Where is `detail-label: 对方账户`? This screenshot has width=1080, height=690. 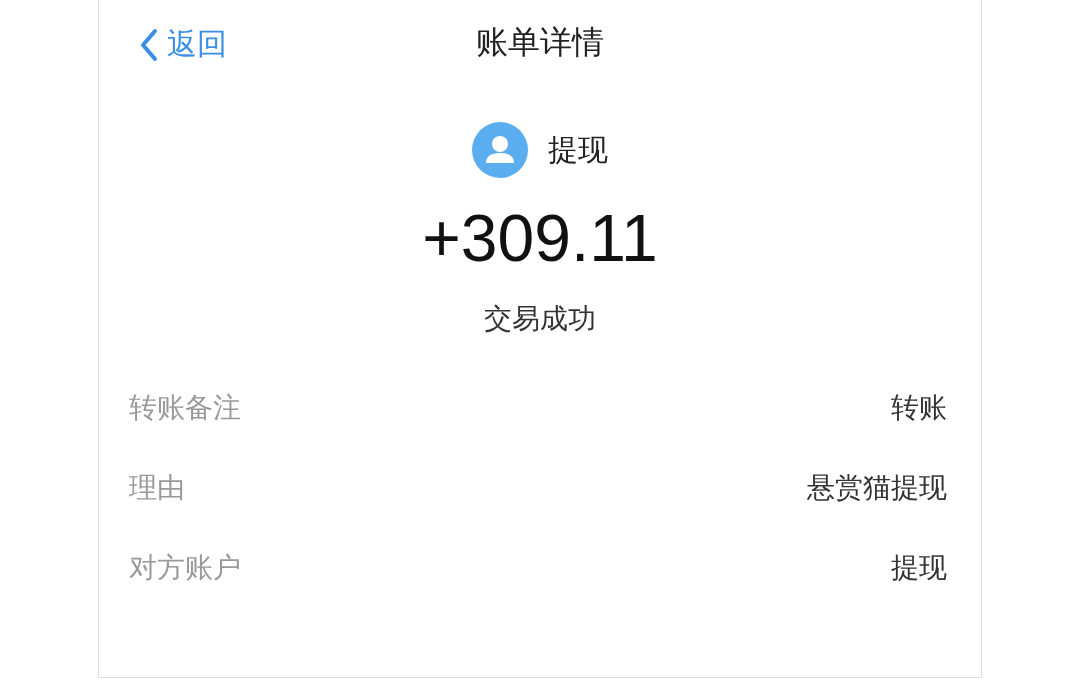
detail-label: 对方账户 is located at coordinates (185, 568).